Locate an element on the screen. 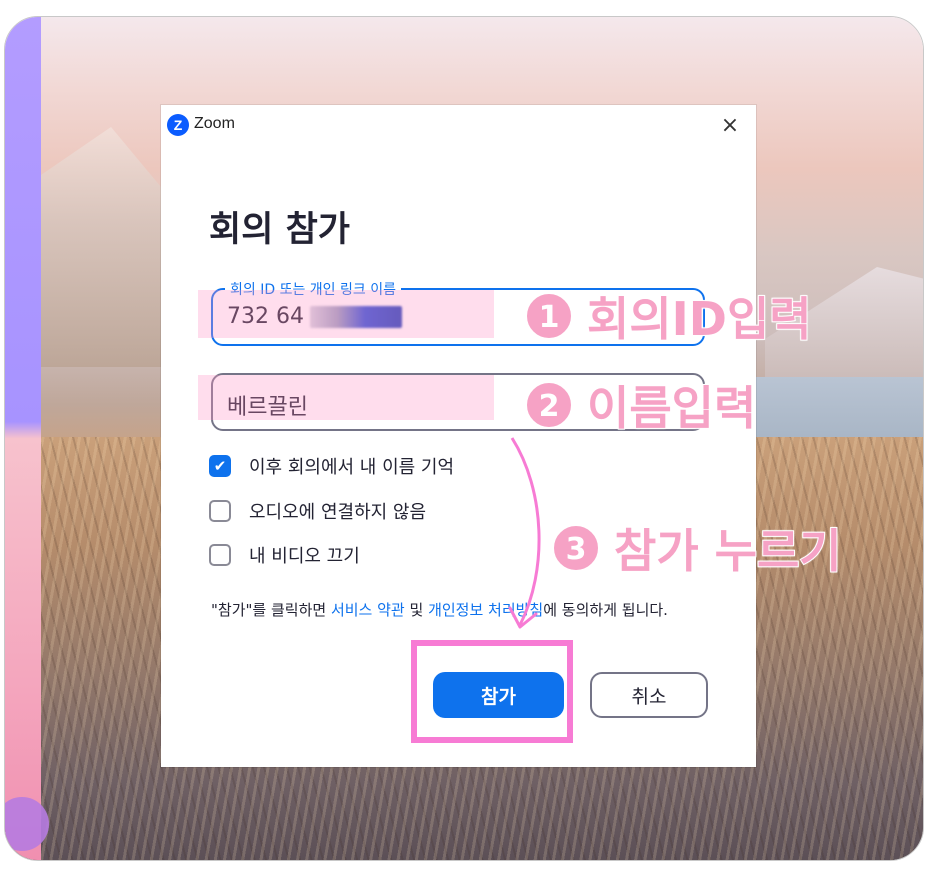 The width and height of the screenshot is (935, 875). title-bar: Z Zoom × is located at coordinates (458, 125).